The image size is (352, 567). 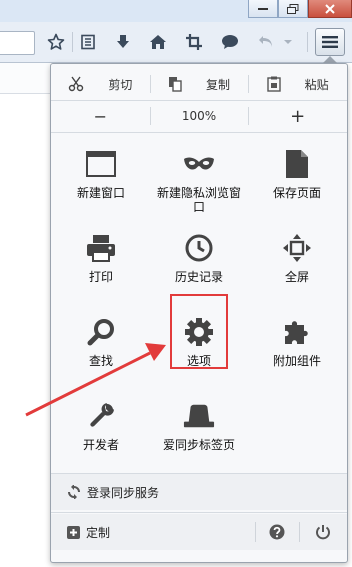 I want to click on reading-list-icon, so click(x=88, y=42).